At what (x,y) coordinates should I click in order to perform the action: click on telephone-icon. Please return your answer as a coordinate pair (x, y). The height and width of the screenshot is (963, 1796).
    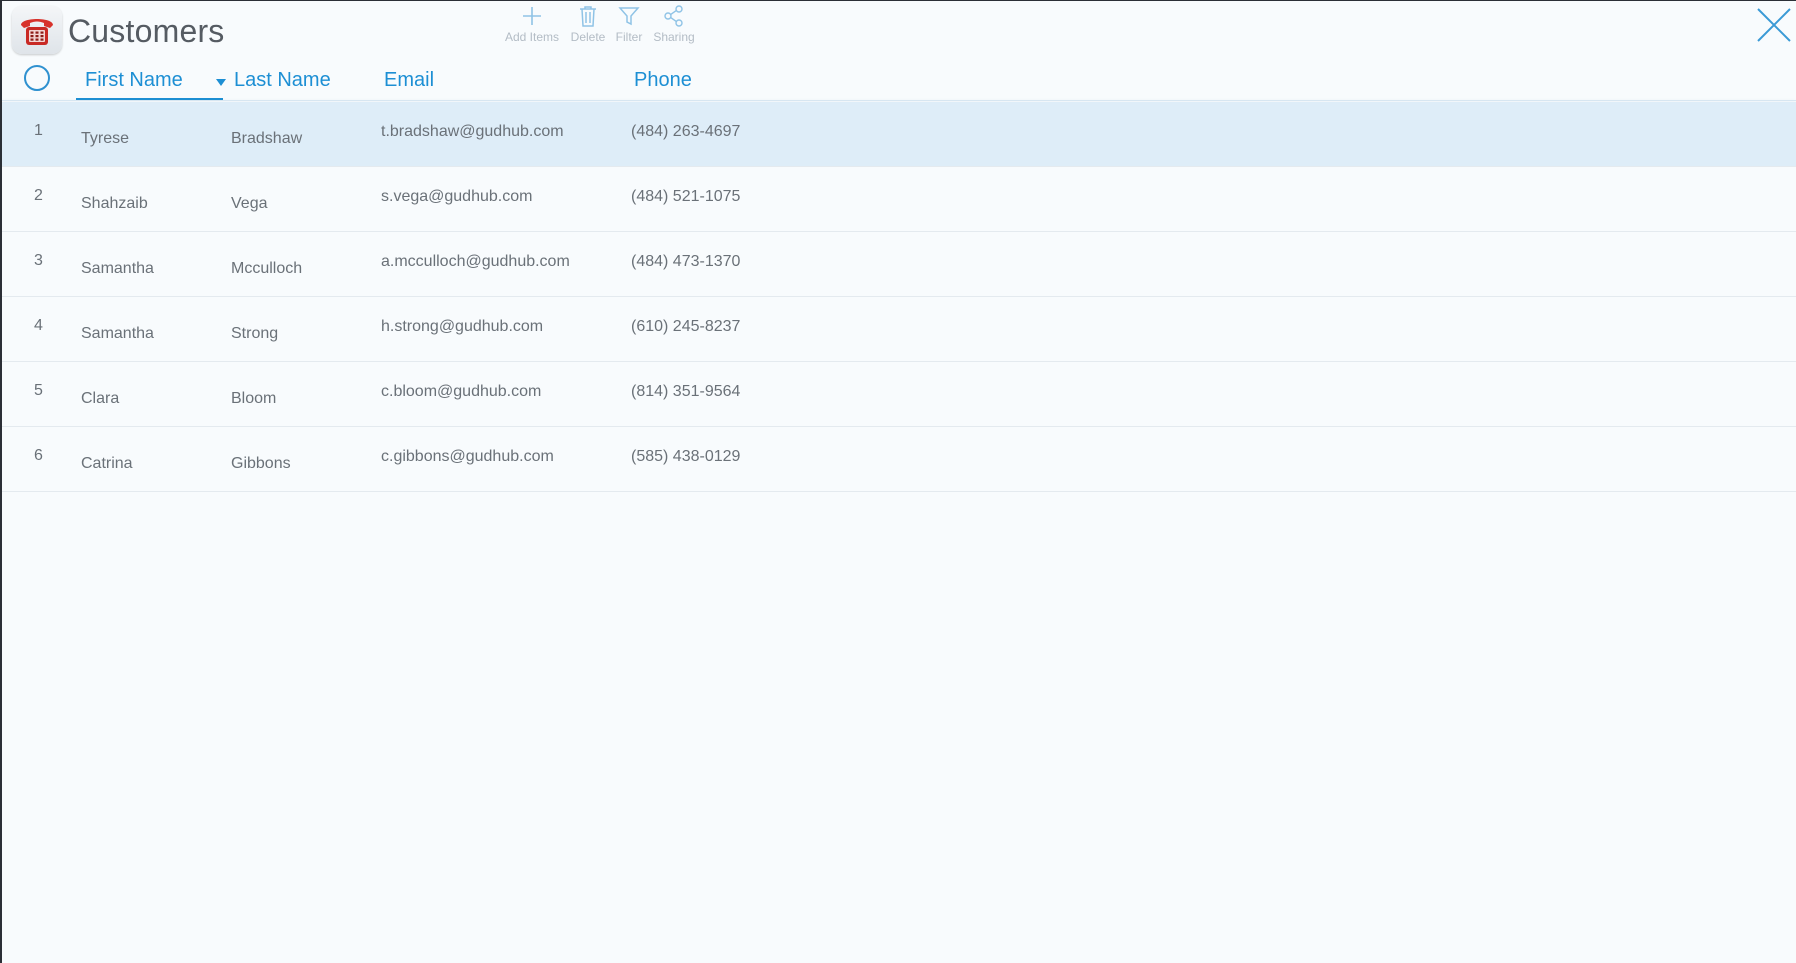
    Looking at the image, I should click on (37, 30).